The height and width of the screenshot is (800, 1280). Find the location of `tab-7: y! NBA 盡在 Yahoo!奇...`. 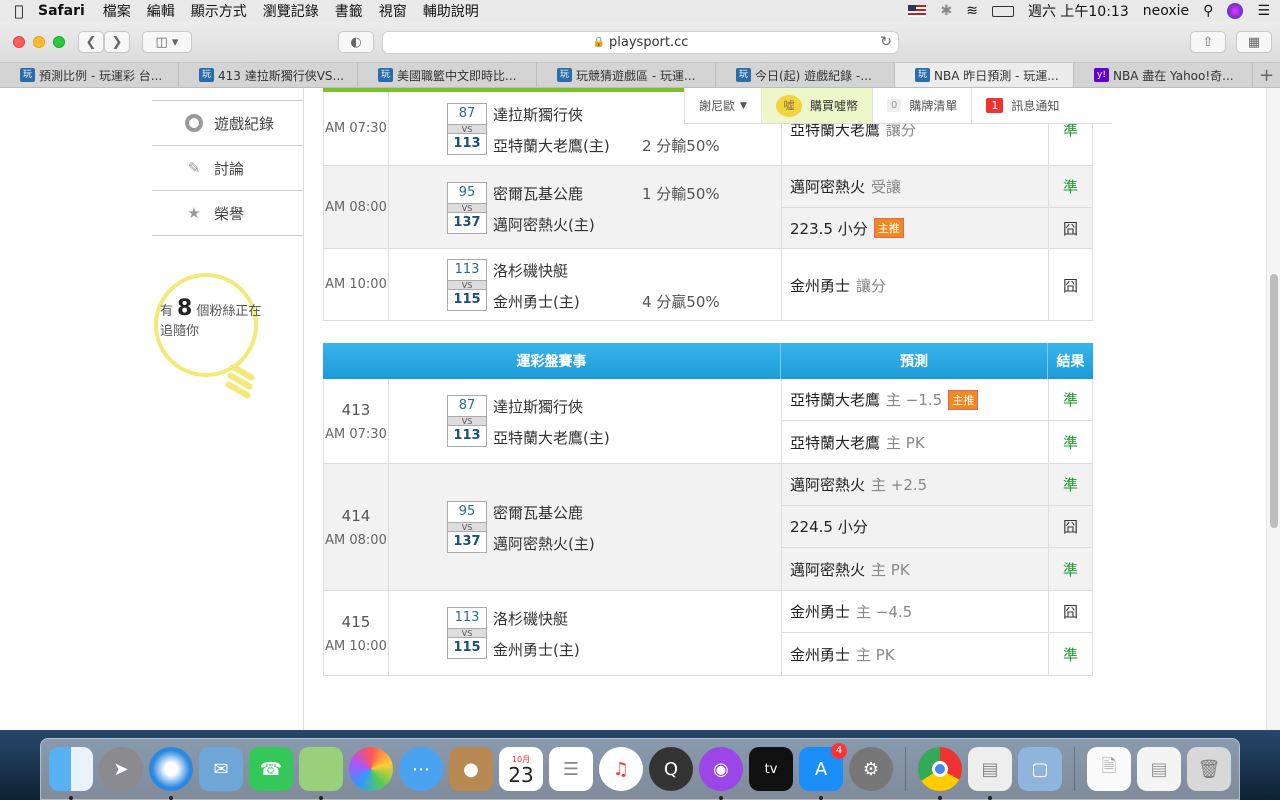

tab-7: y! NBA 盡在 Yahoo!奇... is located at coordinates (1163, 75).